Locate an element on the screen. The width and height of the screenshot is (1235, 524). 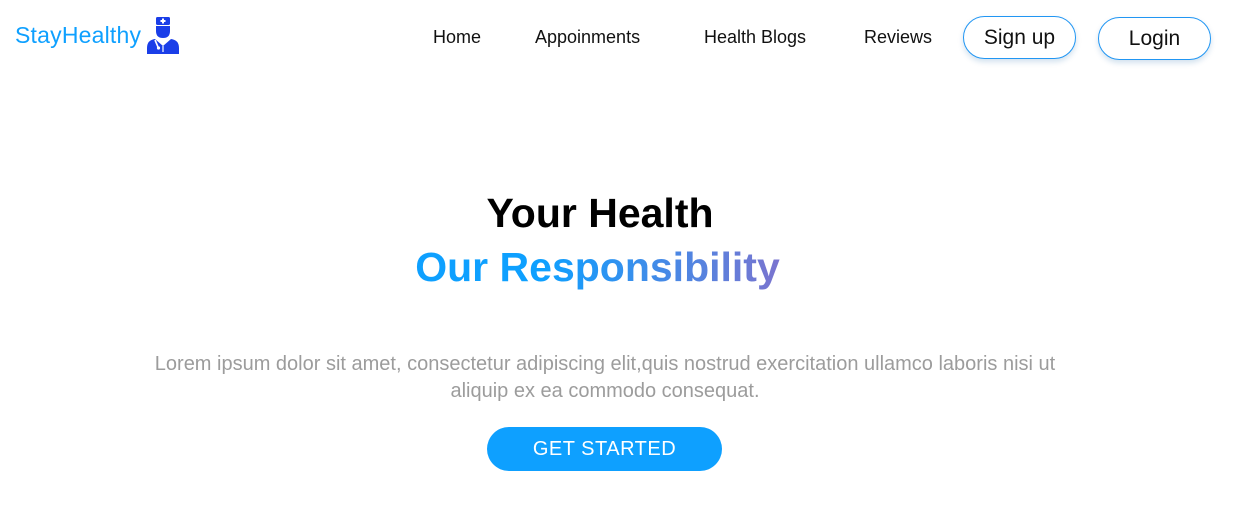
brand-name: StayHealthy is located at coordinates (78, 34).